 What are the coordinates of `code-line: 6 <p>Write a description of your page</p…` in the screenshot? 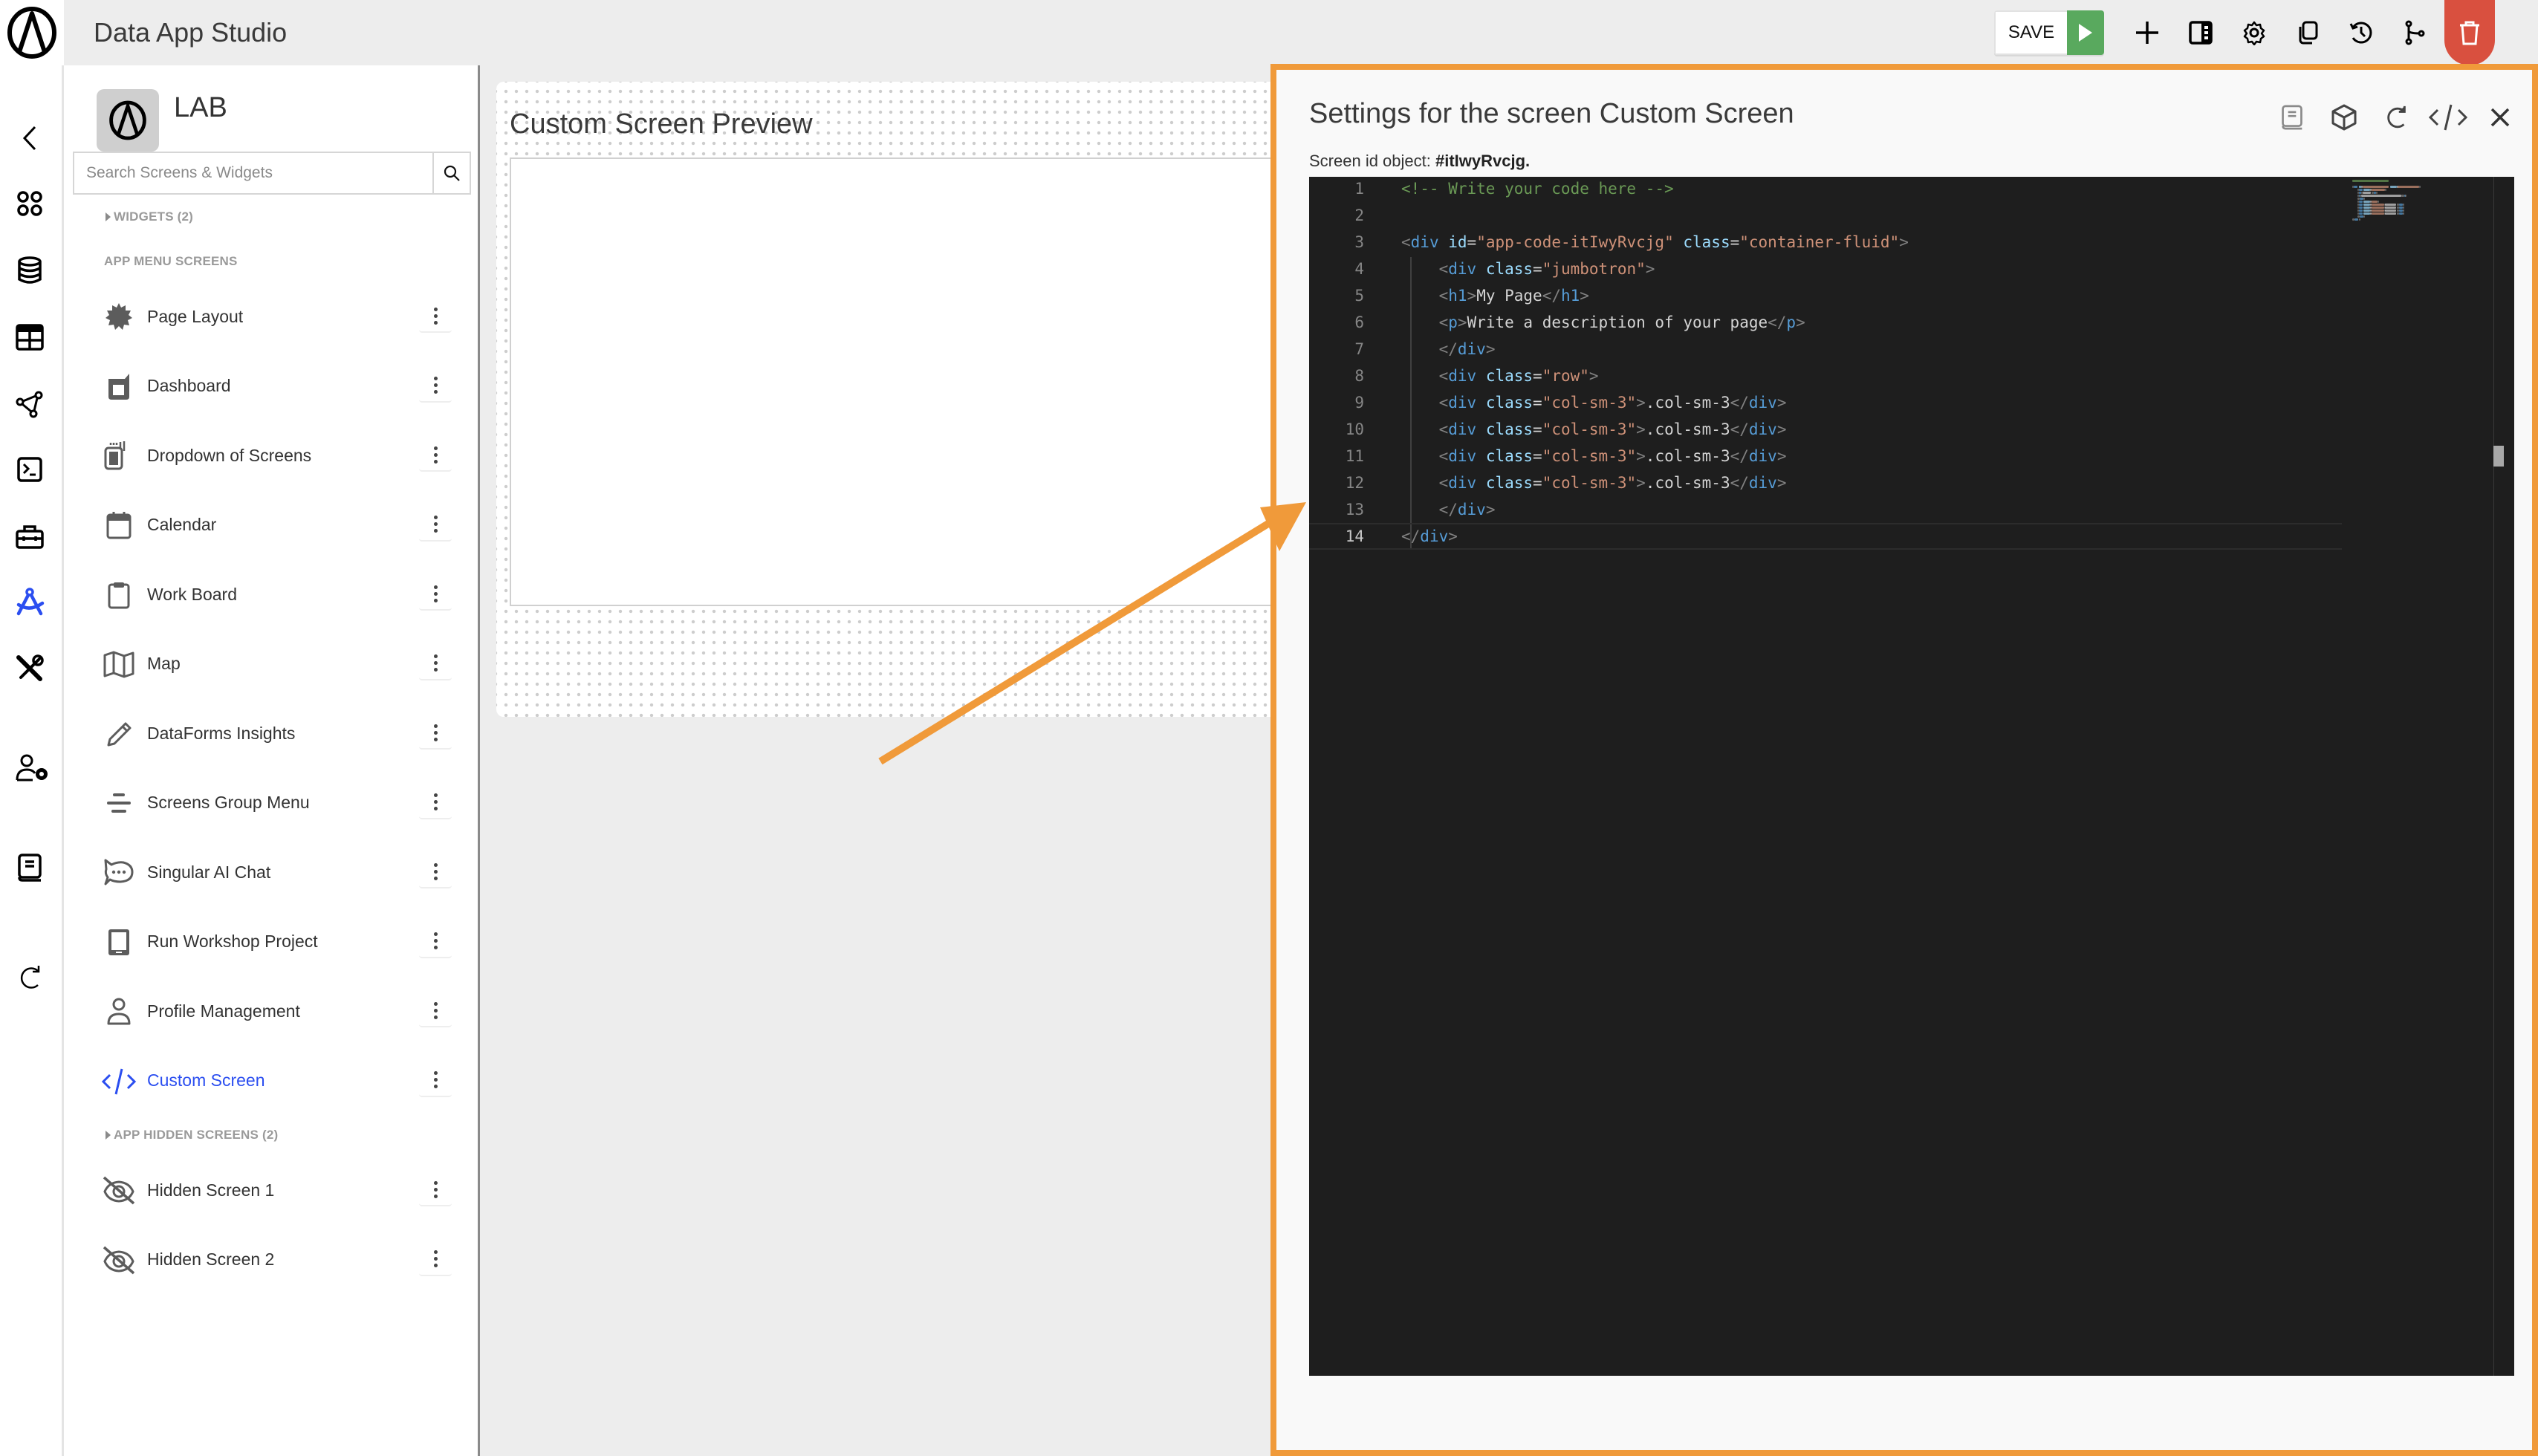 It's located at (1825, 323).